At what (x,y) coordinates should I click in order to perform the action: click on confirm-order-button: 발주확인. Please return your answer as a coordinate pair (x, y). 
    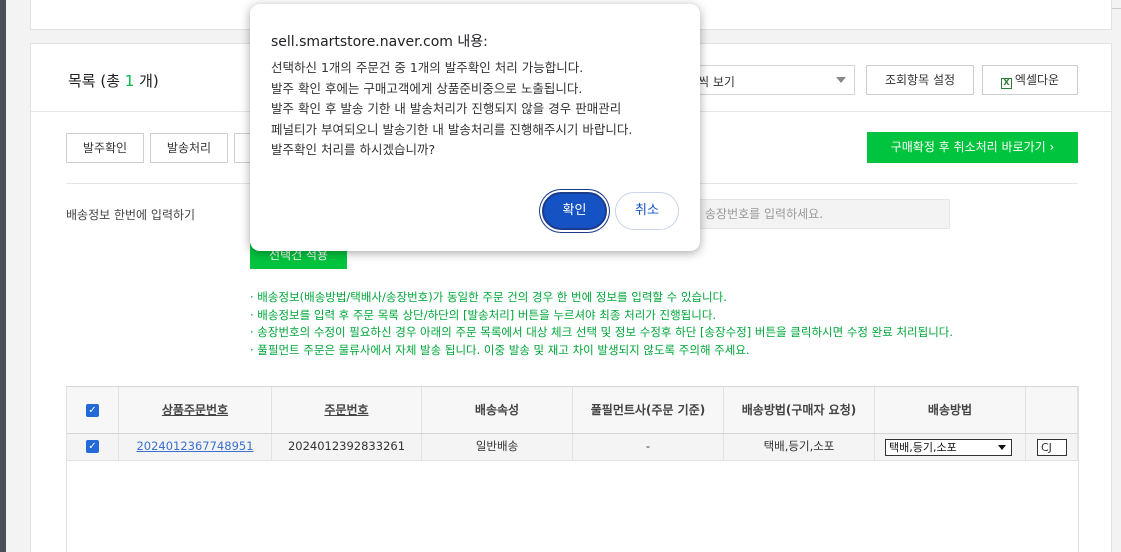
    Looking at the image, I should click on (105, 148).